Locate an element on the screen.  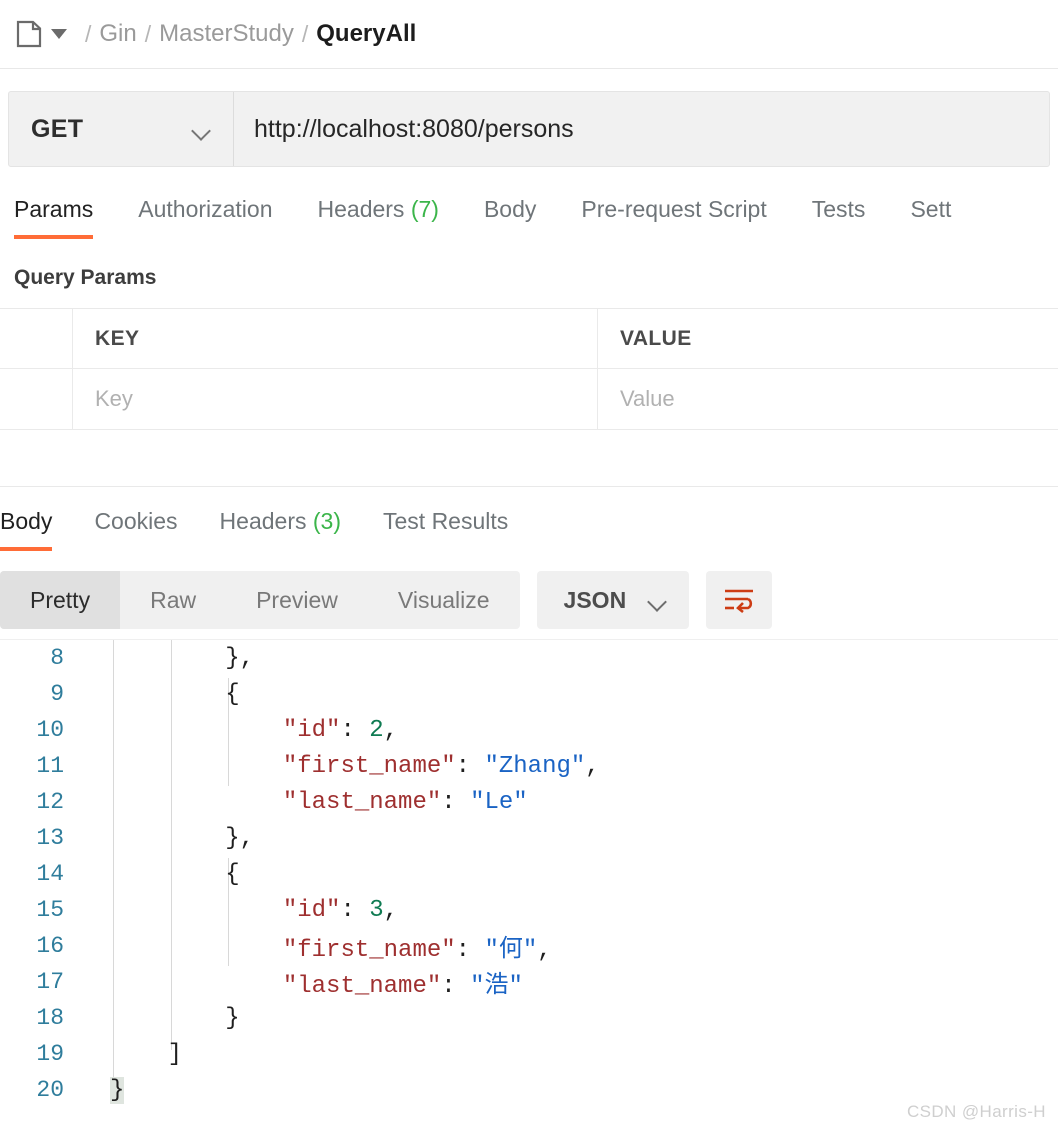
tab-tests: Tests is located at coordinates (839, 216).